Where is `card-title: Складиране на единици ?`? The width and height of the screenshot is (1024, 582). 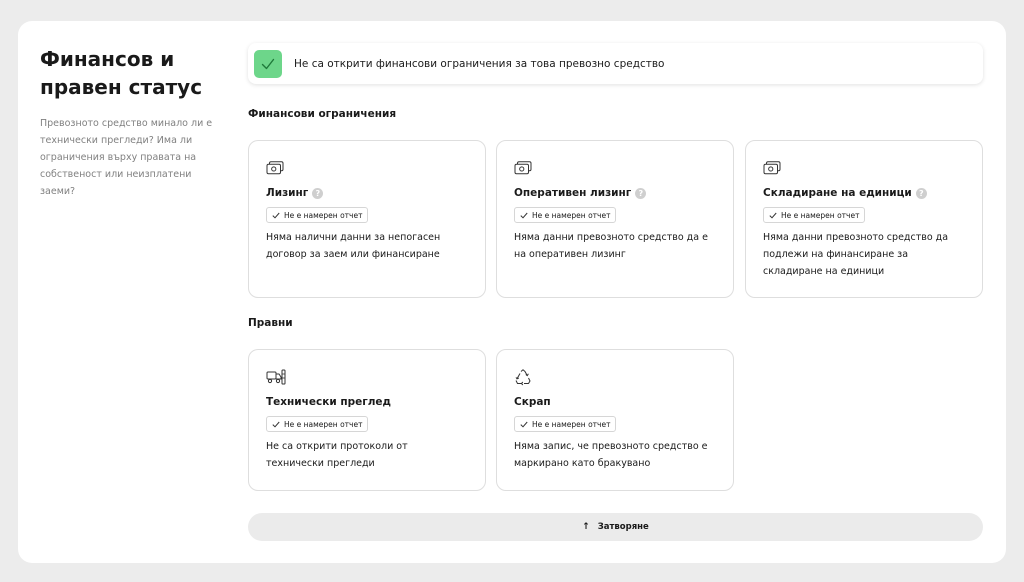
card-title: Складиране на единици ? is located at coordinates (864, 193).